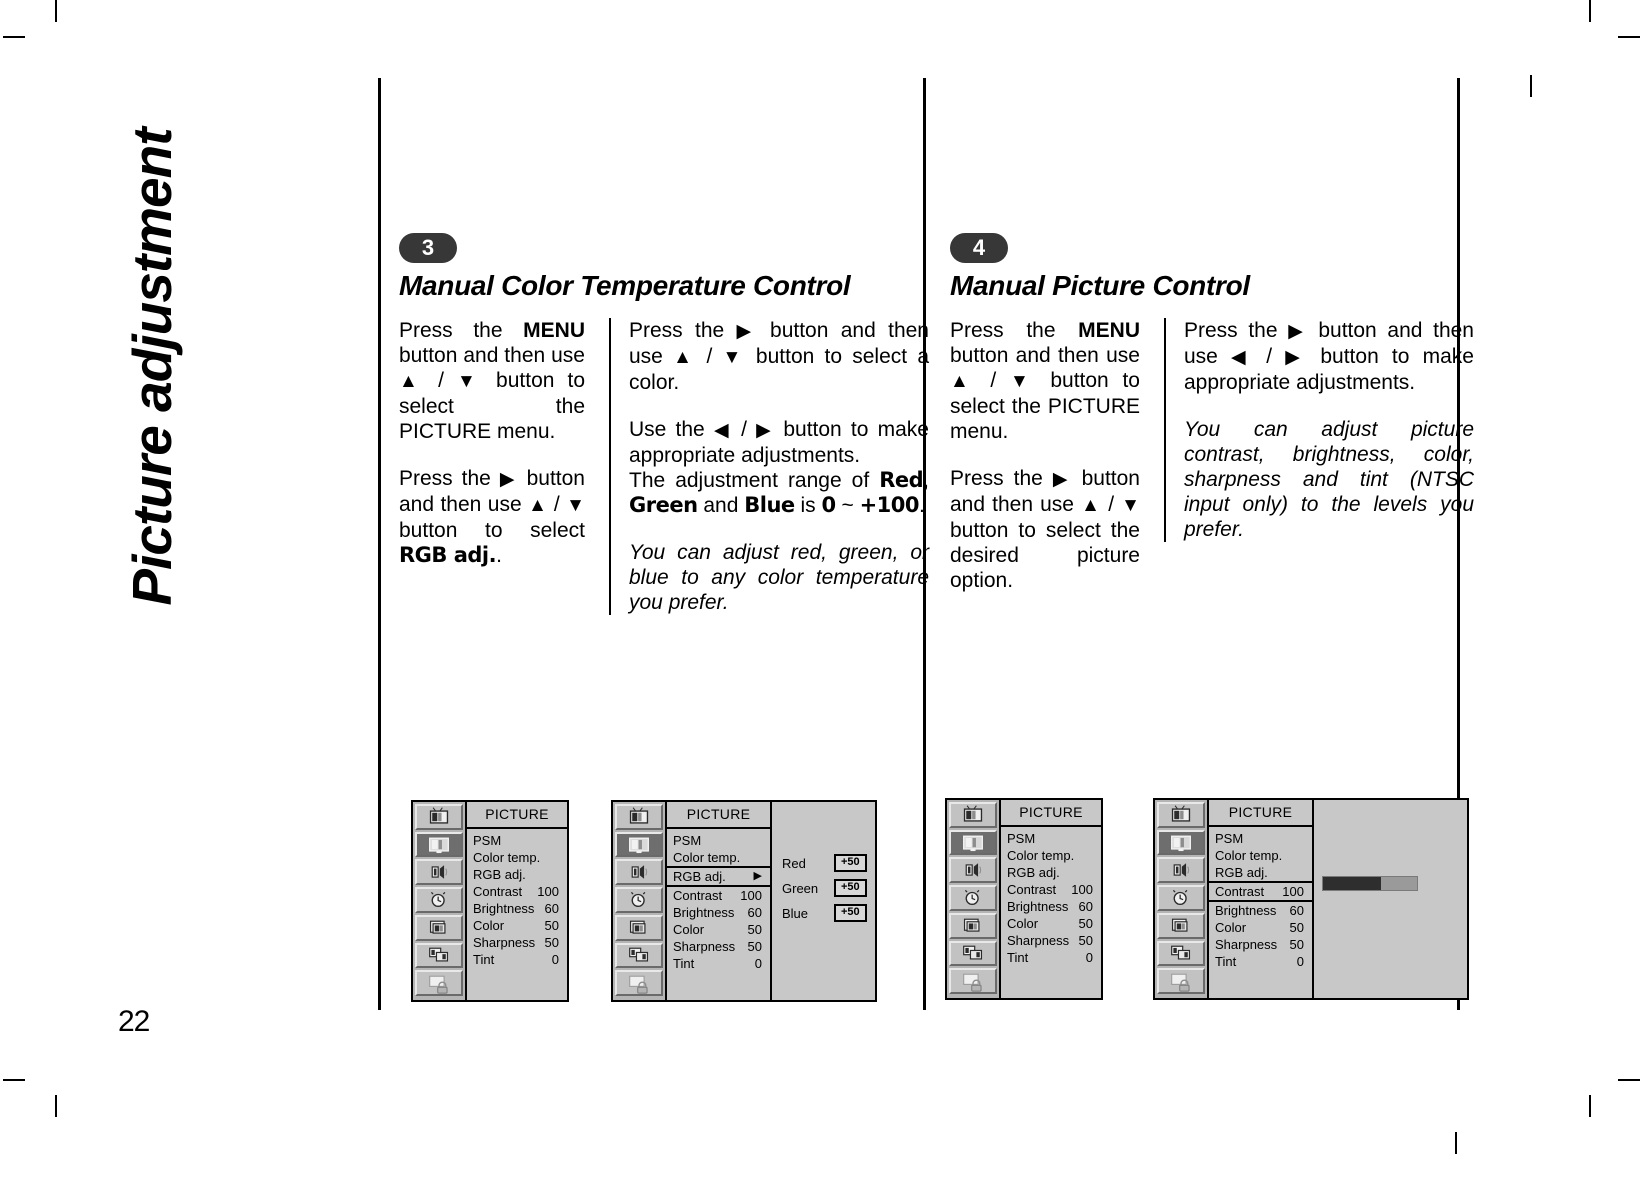  What do you see at coordinates (1391, 899) in the screenshot?
I see `osd-slider-panel` at bounding box center [1391, 899].